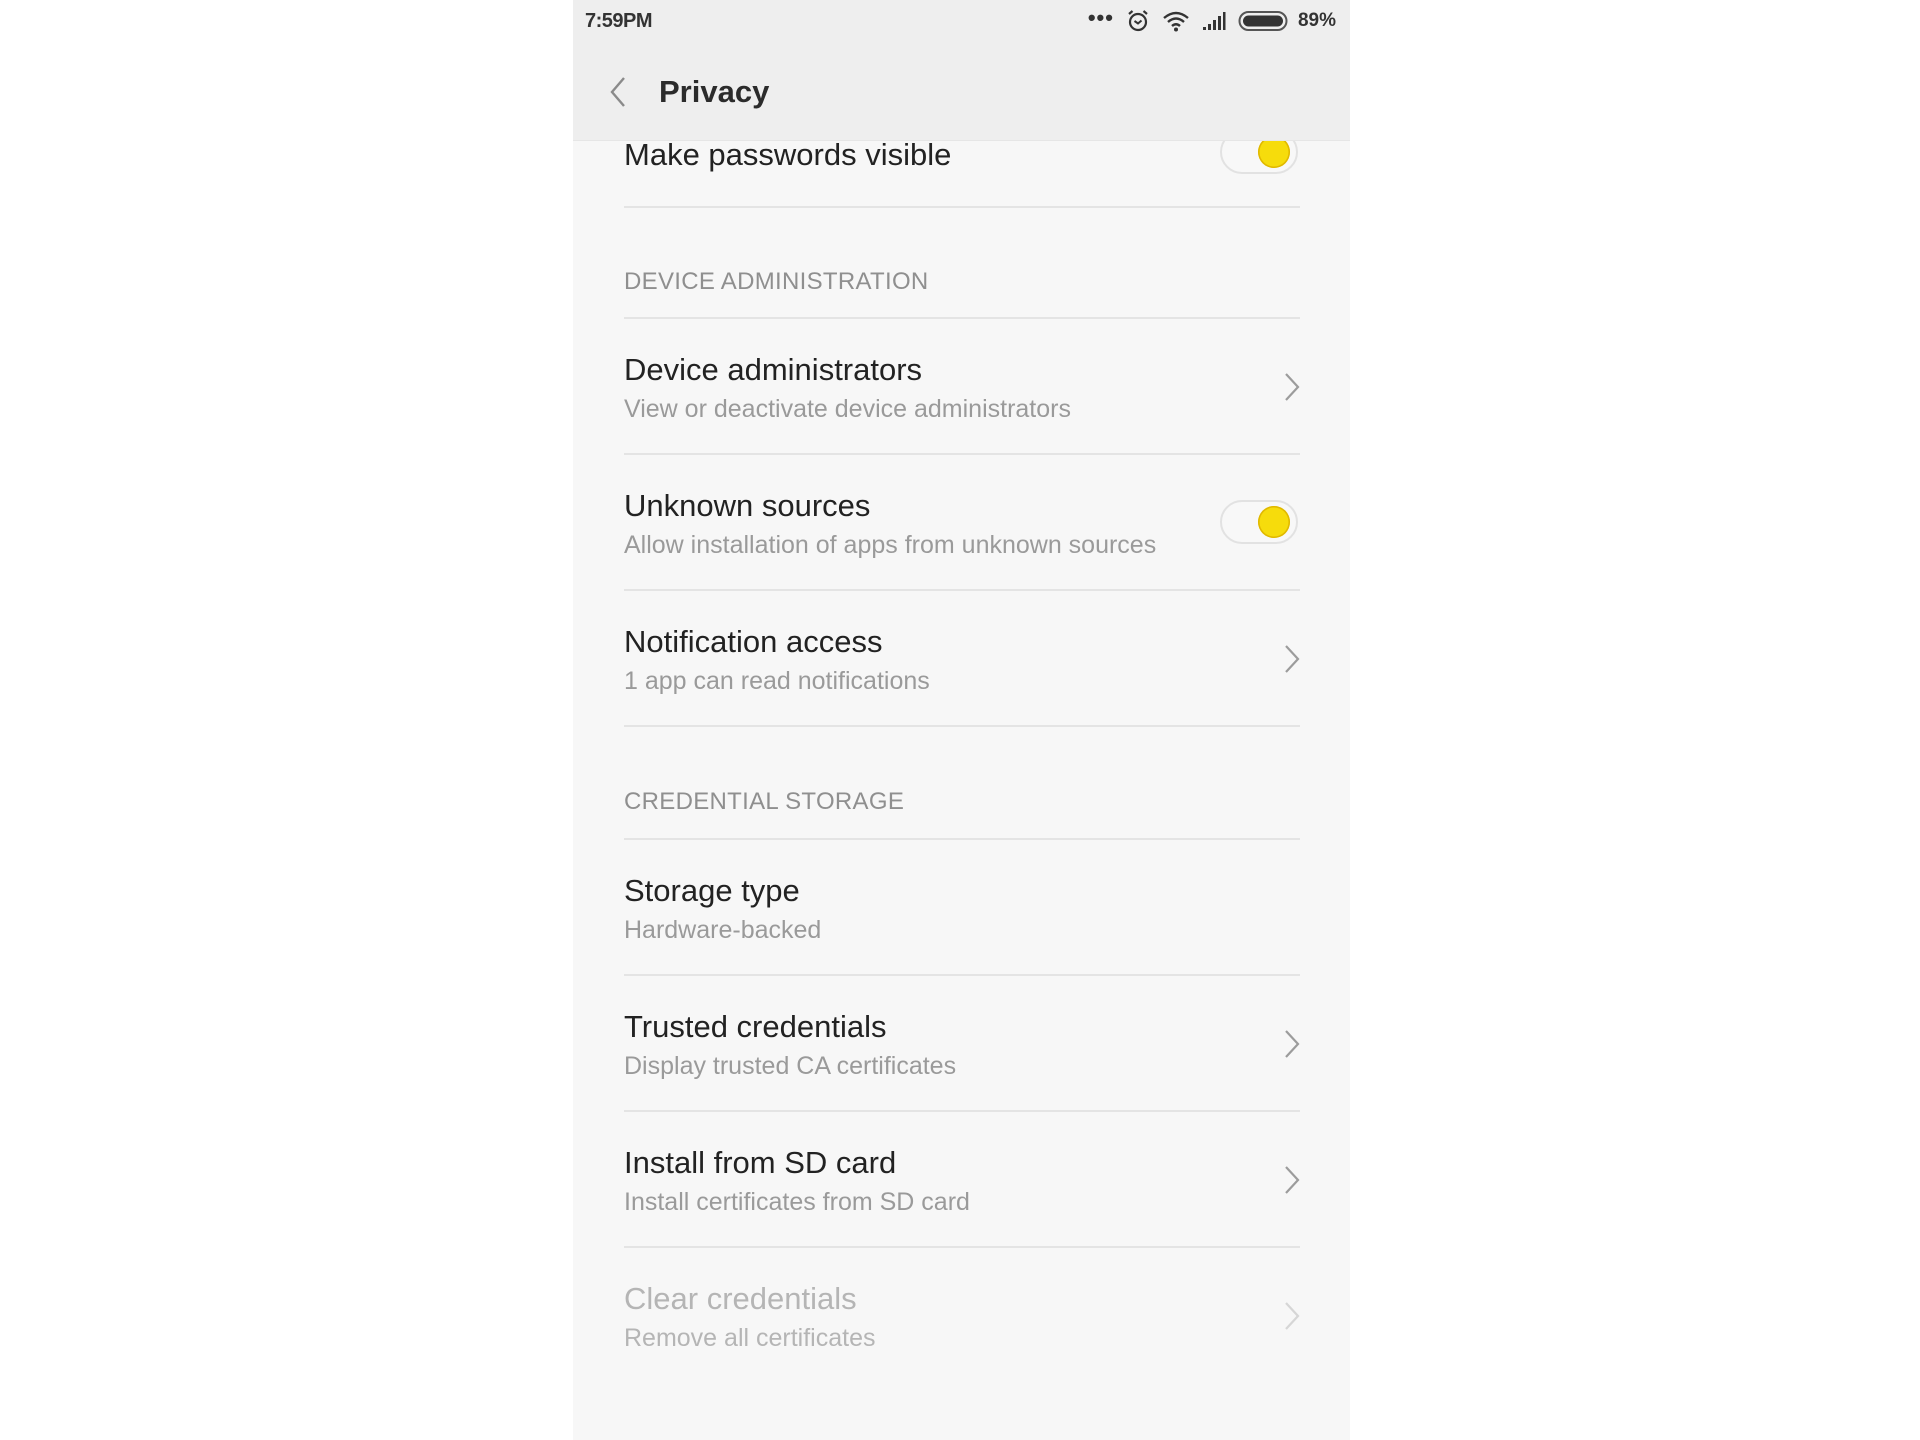  I want to click on status-icons: ••• 89%, so click(1206, 19).